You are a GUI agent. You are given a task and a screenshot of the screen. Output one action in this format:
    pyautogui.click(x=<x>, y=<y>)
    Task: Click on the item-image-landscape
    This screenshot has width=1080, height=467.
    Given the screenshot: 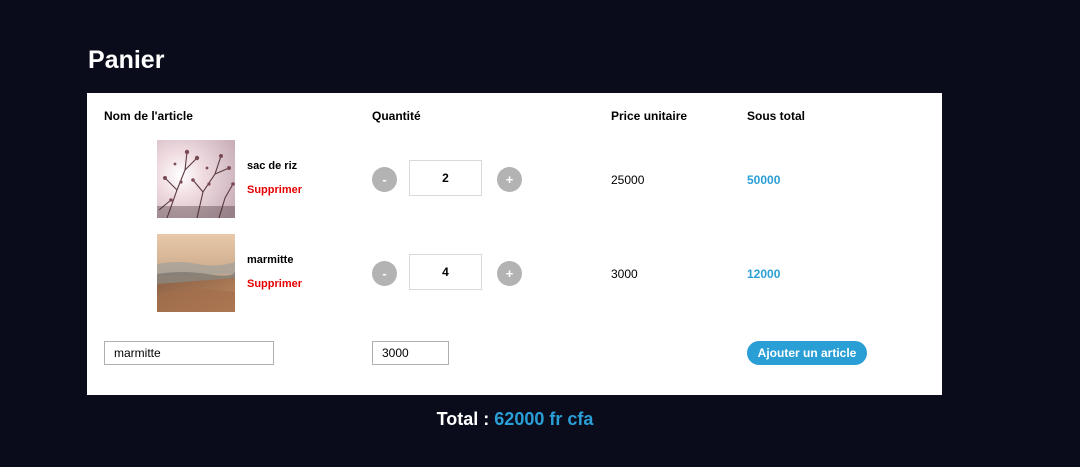 What is the action you would take?
    pyautogui.click(x=196, y=273)
    